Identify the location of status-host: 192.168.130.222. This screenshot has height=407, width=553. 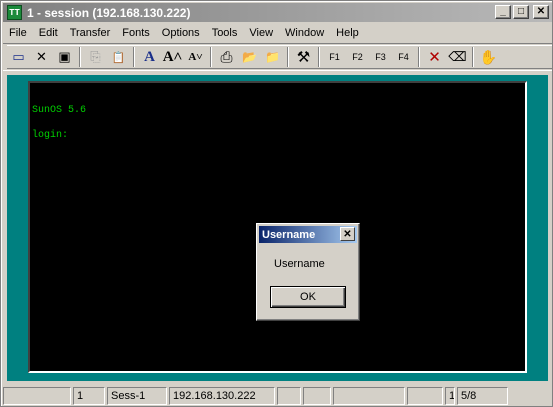
(222, 396).